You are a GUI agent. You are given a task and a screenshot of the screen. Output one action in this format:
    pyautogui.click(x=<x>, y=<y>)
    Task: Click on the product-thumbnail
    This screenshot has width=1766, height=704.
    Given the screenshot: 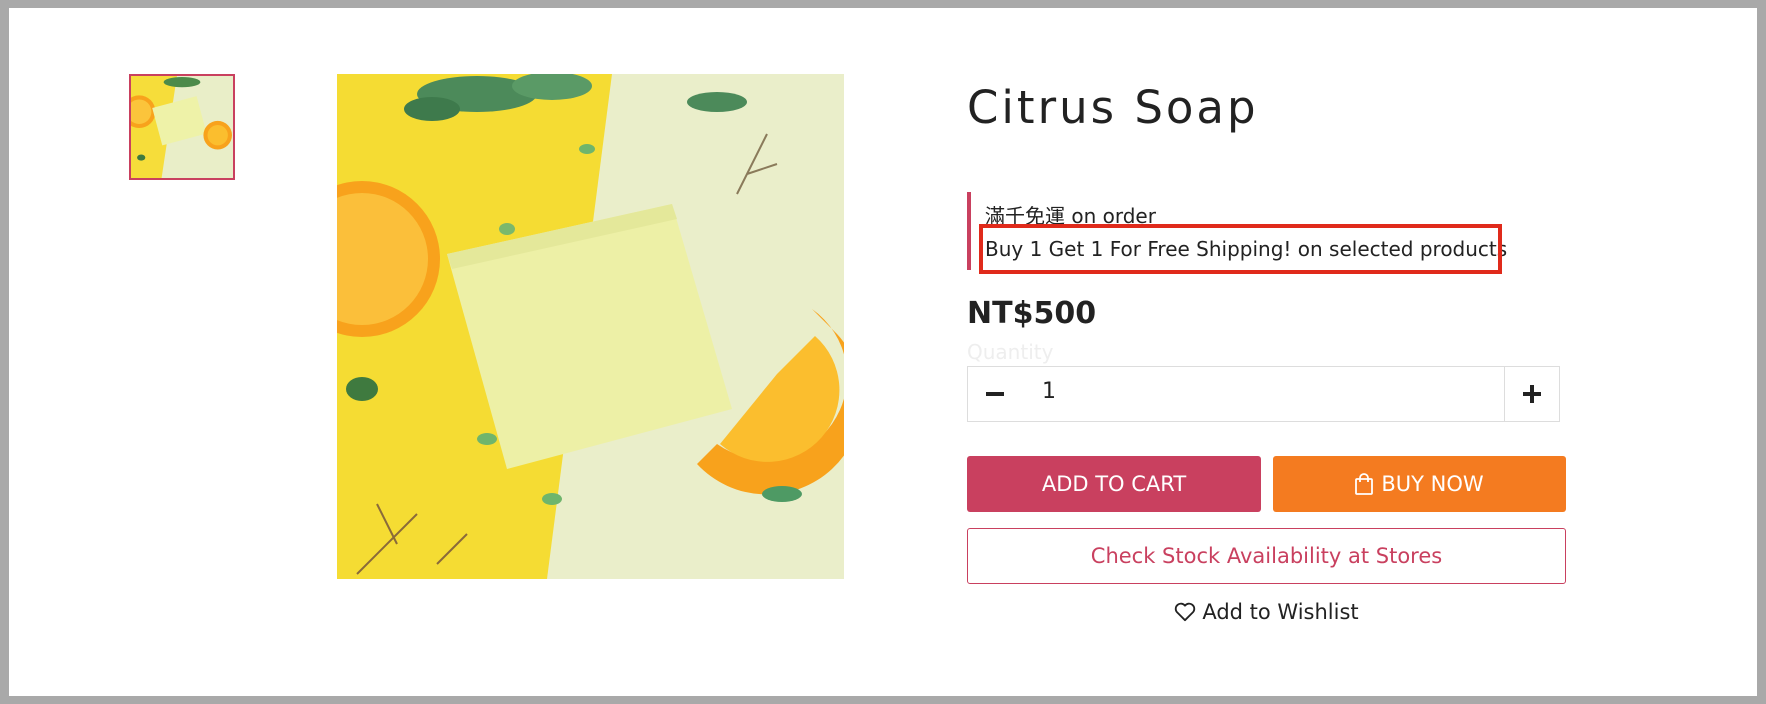 What is the action you would take?
    pyautogui.click(x=182, y=127)
    